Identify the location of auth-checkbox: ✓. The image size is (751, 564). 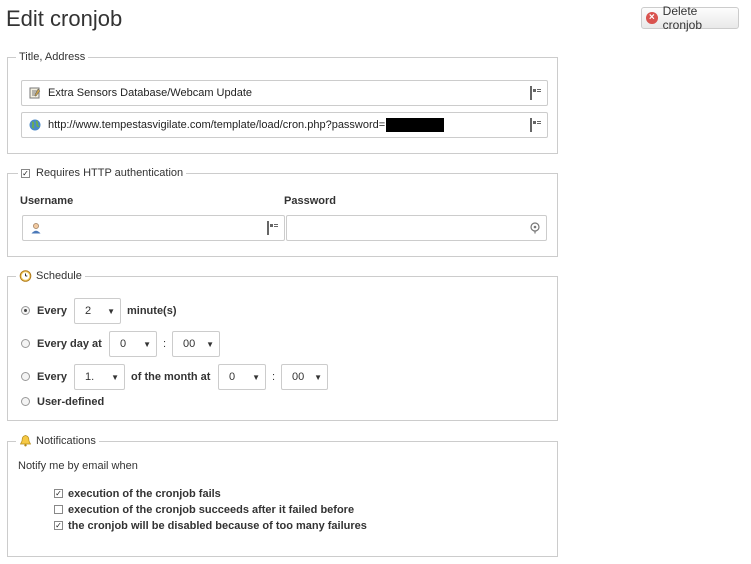
(25, 173).